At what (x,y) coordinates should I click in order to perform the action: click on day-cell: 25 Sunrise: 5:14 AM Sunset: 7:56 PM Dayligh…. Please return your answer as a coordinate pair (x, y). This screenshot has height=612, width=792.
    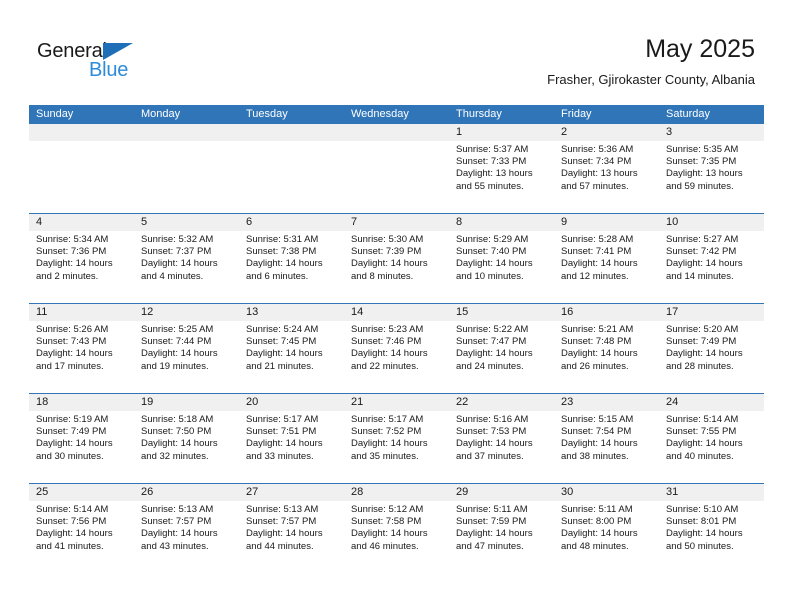
    Looking at the image, I should click on (81, 528).